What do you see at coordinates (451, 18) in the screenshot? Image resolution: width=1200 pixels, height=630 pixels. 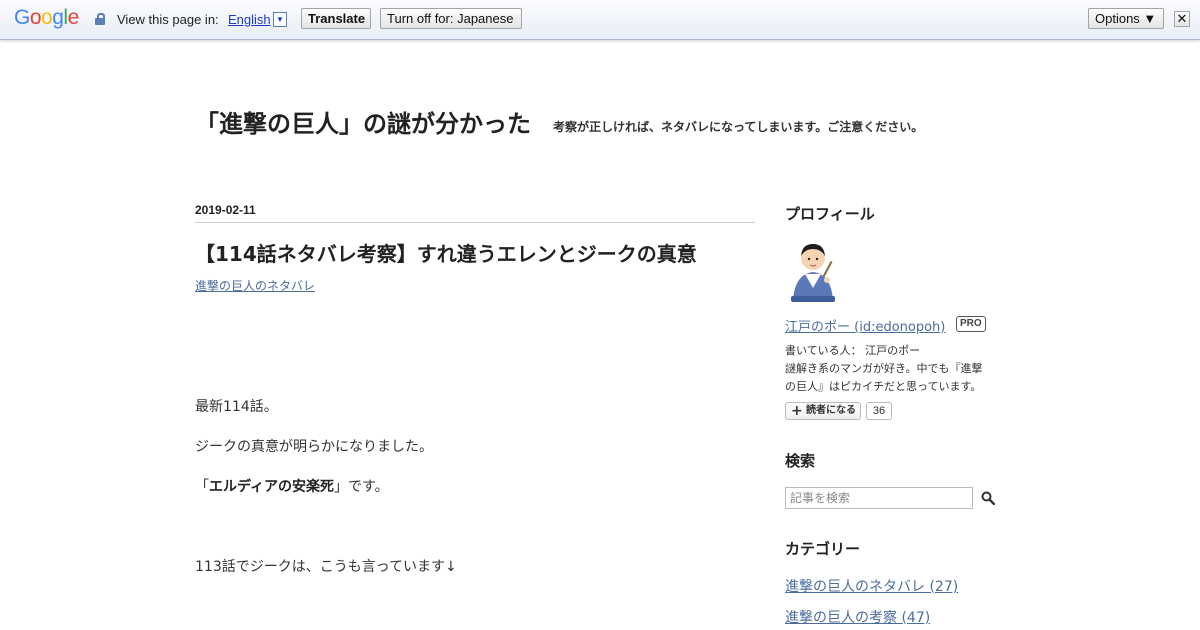 I see `turn-off-button: Turn off for: Japanese` at bounding box center [451, 18].